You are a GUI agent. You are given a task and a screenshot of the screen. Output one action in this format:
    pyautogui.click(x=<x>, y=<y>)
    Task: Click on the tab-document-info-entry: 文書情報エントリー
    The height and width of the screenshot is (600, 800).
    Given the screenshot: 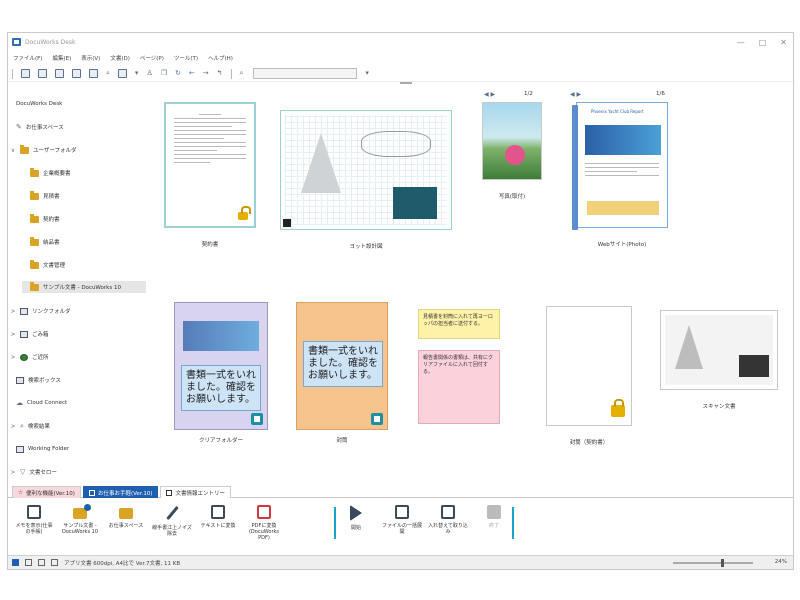 What is the action you would take?
    pyautogui.click(x=195, y=492)
    